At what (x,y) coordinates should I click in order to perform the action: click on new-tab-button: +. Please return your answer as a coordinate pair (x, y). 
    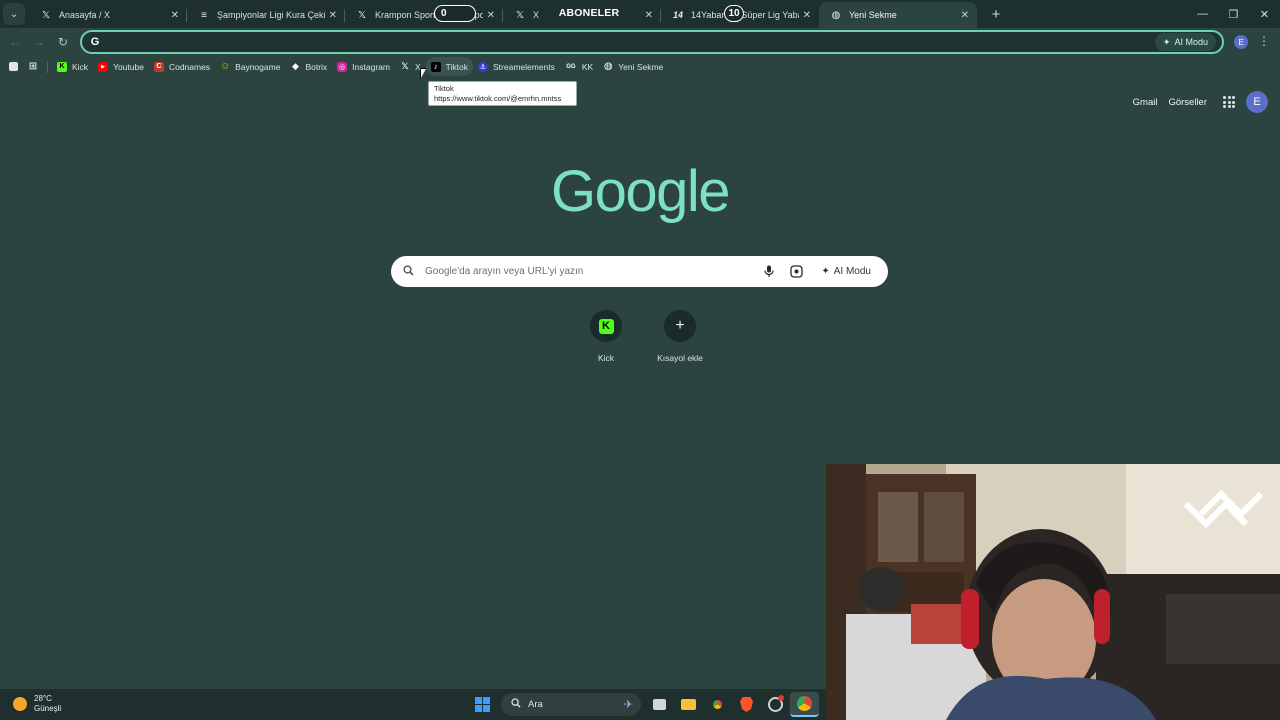
    Looking at the image, I should click on (996, 14).